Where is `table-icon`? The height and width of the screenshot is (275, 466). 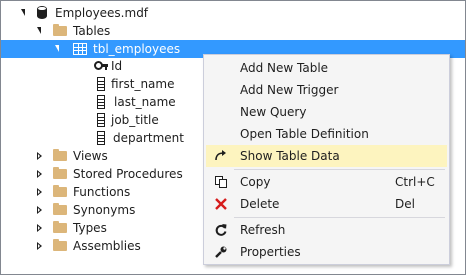 table-icon is located at coordinates (80, 49).